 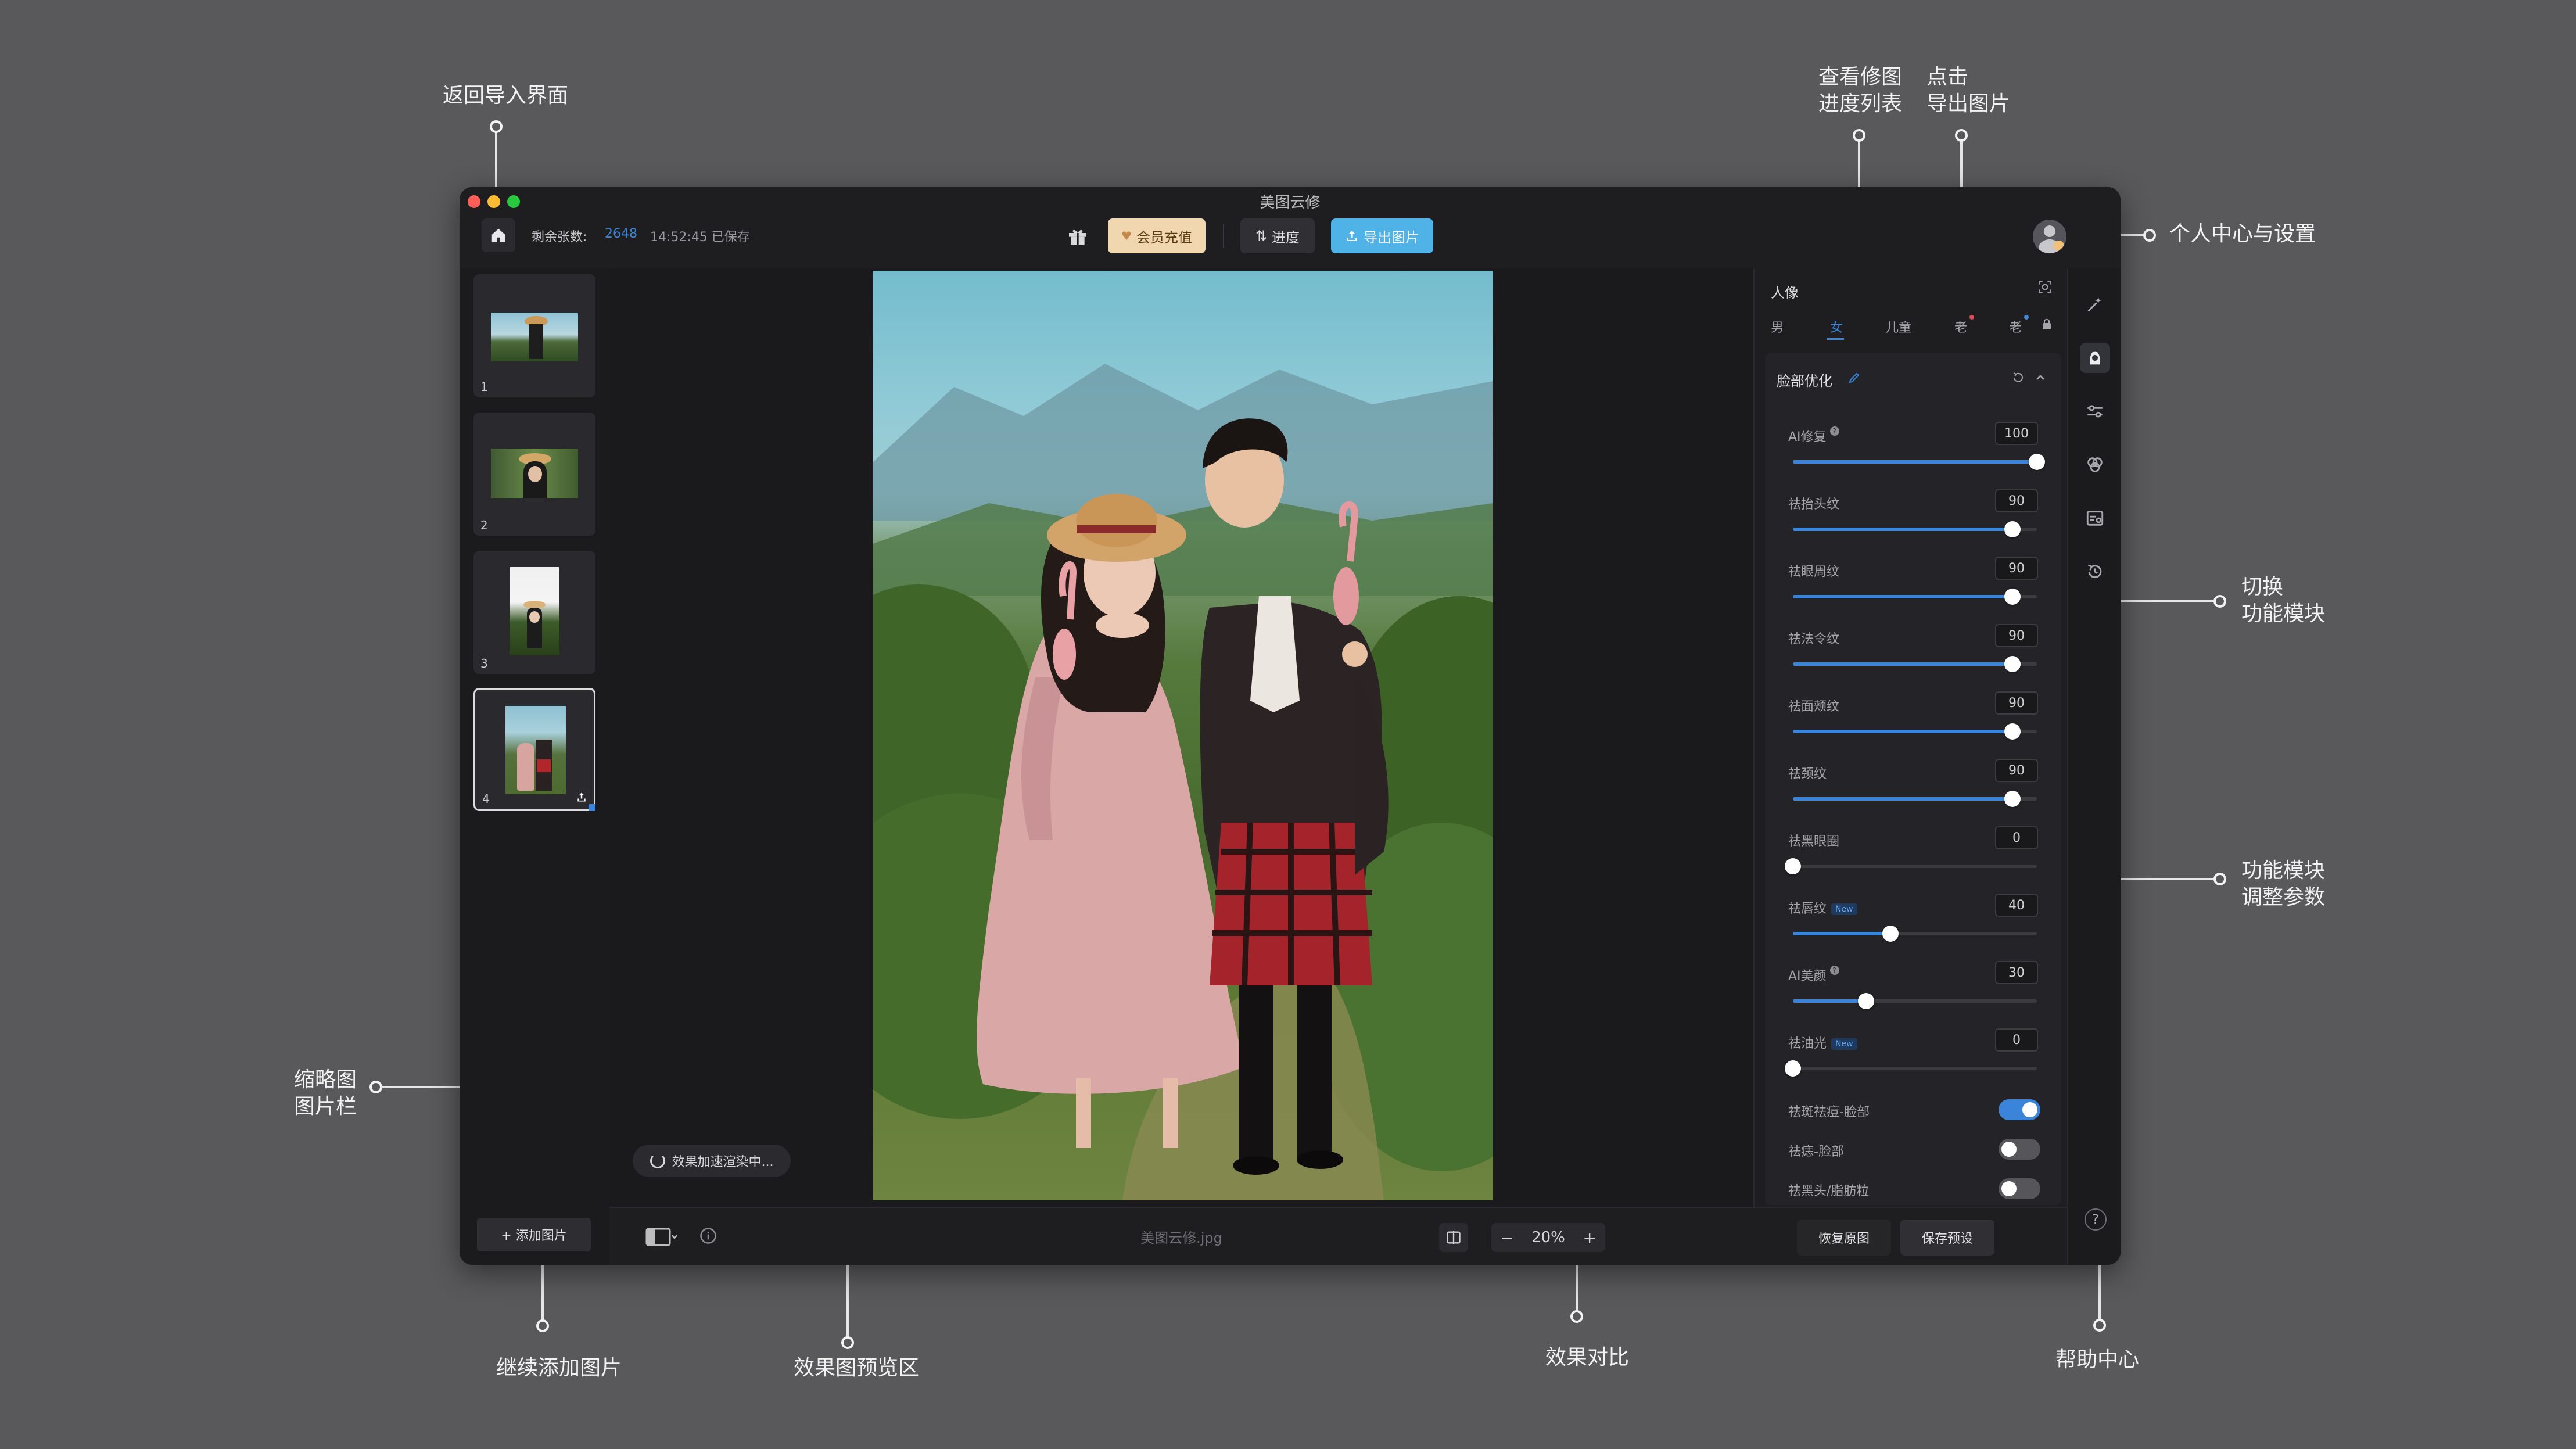 What do you see at coordinates (1913, 919) in the screenshot?
I see `slider-row: 祛唇纹 New 40` at bounding box center [1913, 919].